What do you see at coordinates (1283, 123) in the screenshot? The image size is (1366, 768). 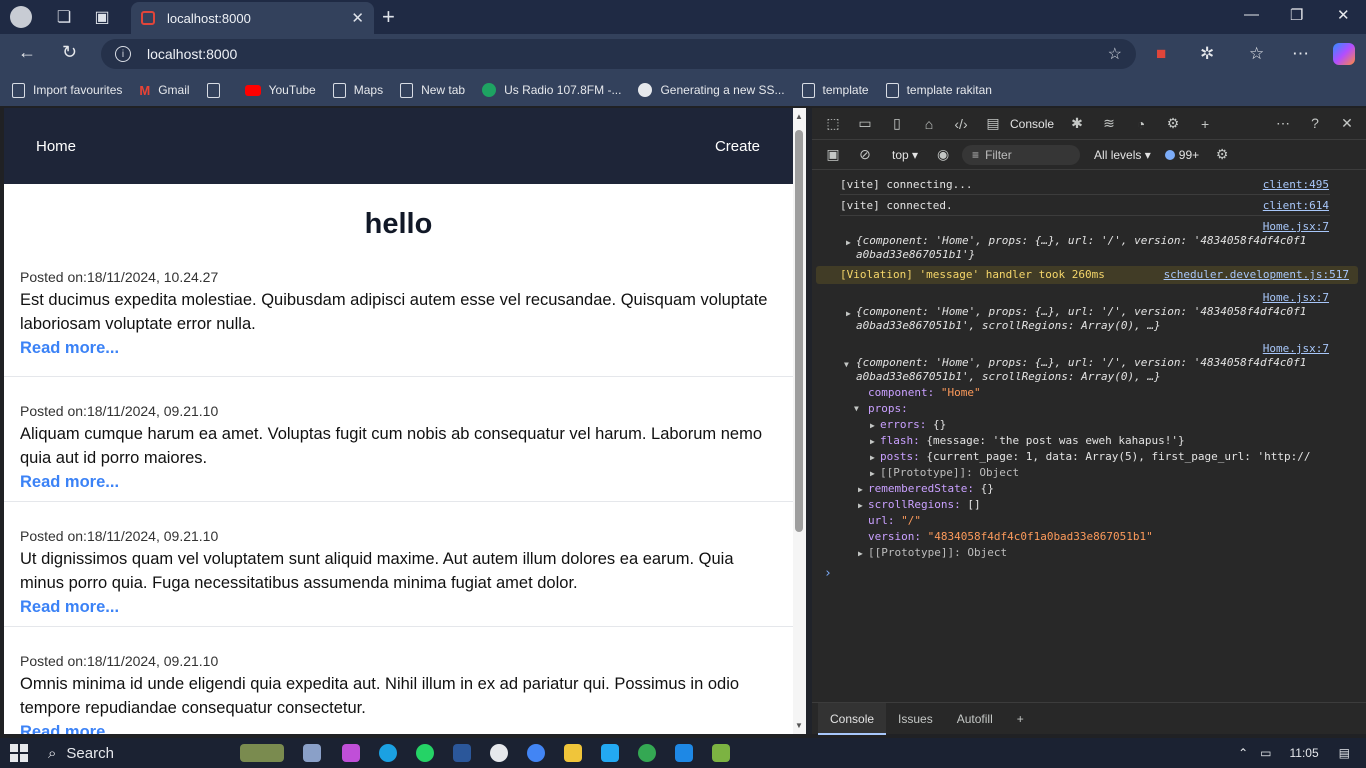 I see `devtools-more-icon: ⋯` at bounding box center [1283, 123].